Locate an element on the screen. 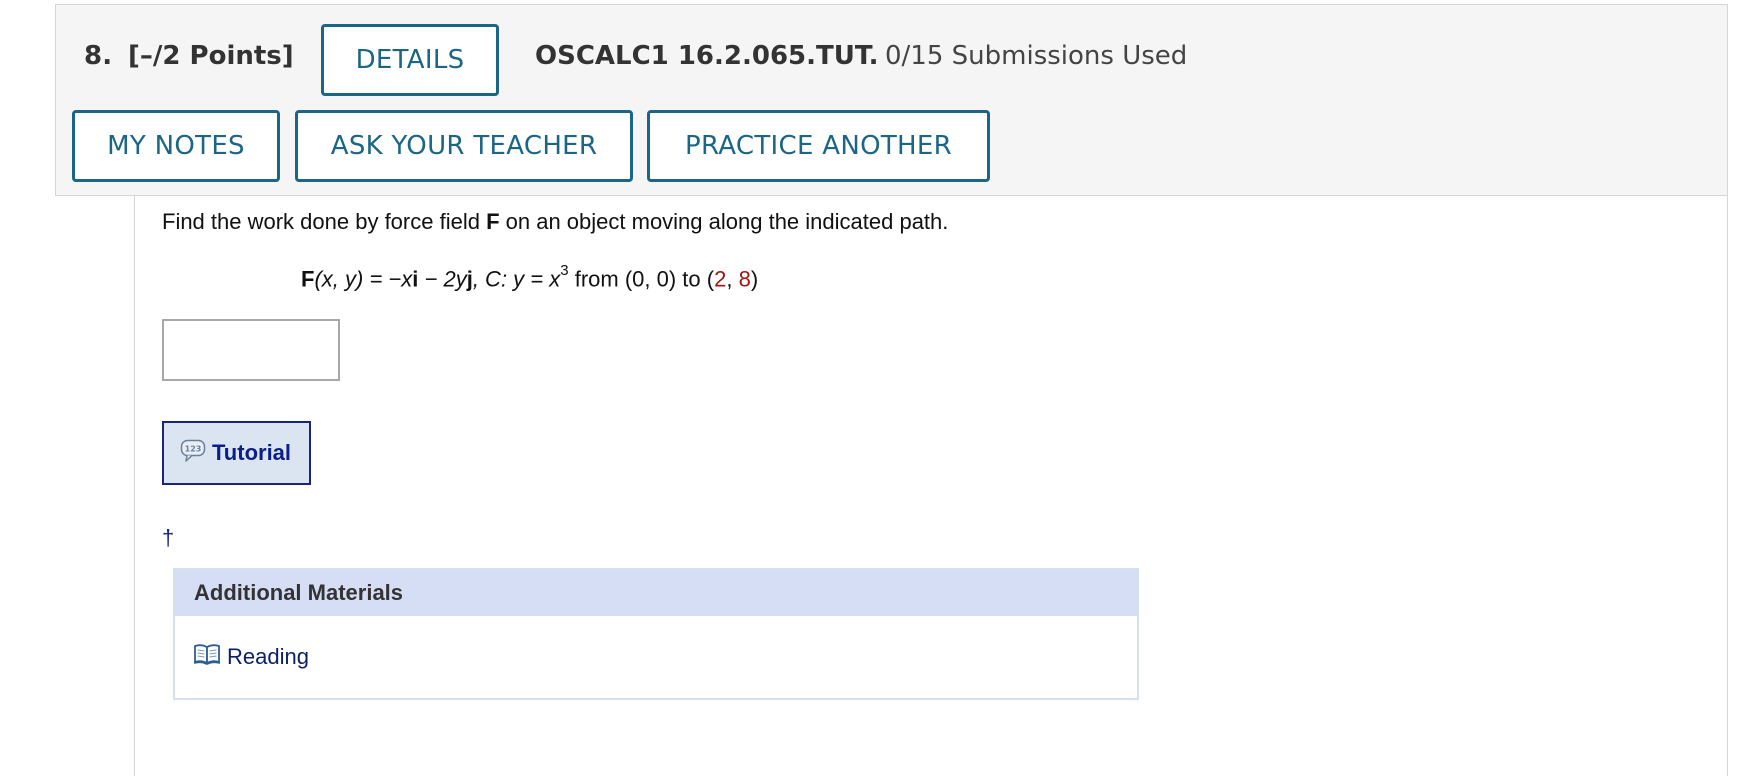 This screenshot has width=1752, height=776. reading-link: Reading is located at coordinates (251, 656).